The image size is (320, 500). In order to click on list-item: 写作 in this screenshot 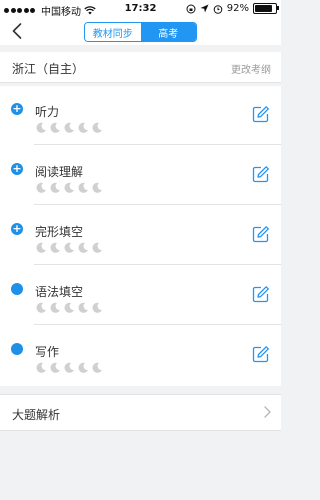, I will do `click(140, 355)`.